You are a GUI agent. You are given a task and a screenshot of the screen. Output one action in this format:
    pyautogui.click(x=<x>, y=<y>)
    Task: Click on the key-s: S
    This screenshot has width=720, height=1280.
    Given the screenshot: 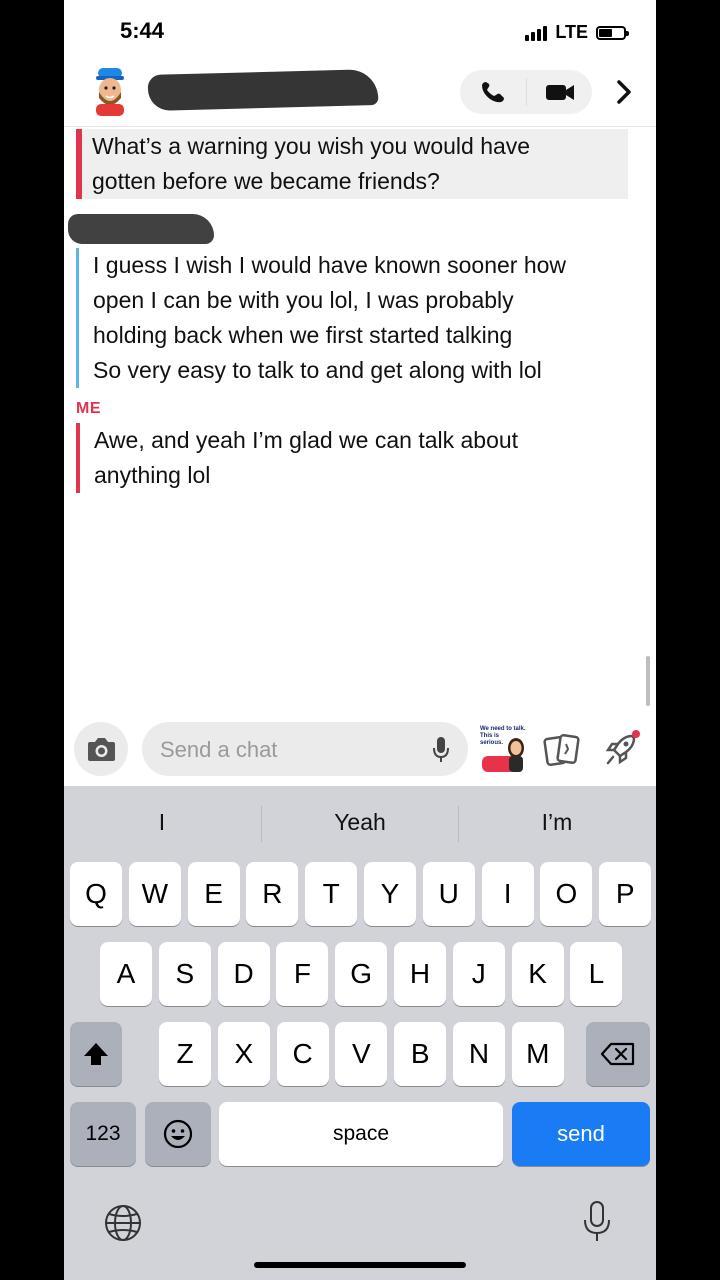 What is the action you would take?
    pyautogui.click(x=184, y=974)
    